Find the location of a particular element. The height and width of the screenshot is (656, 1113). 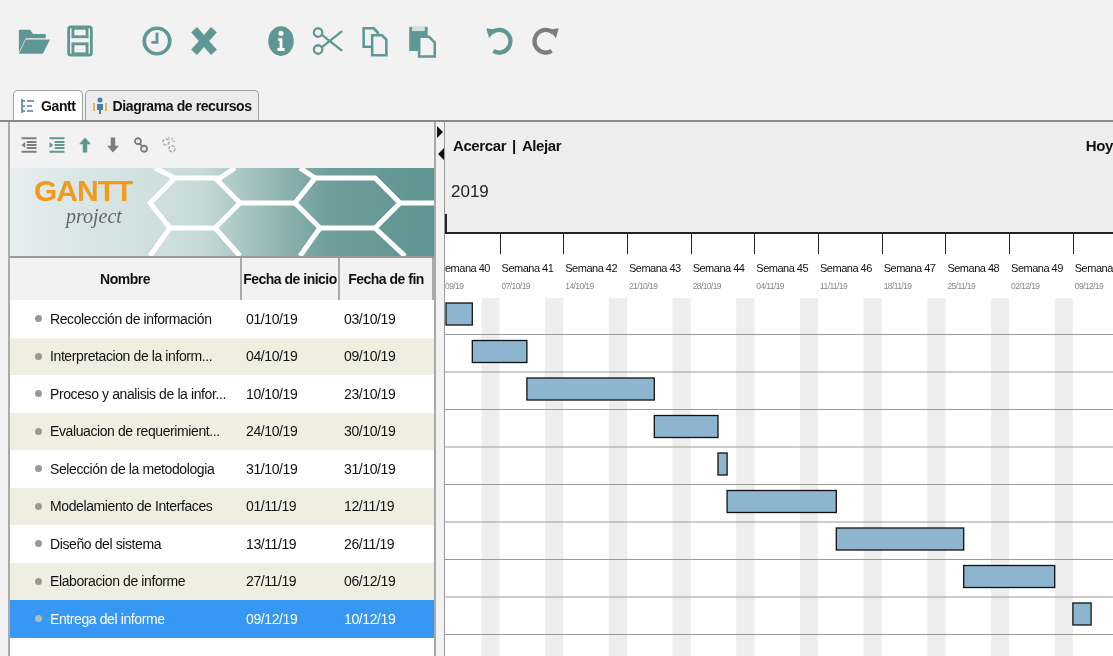

week-label: Semana 46 is located at coordinates (846, 268).